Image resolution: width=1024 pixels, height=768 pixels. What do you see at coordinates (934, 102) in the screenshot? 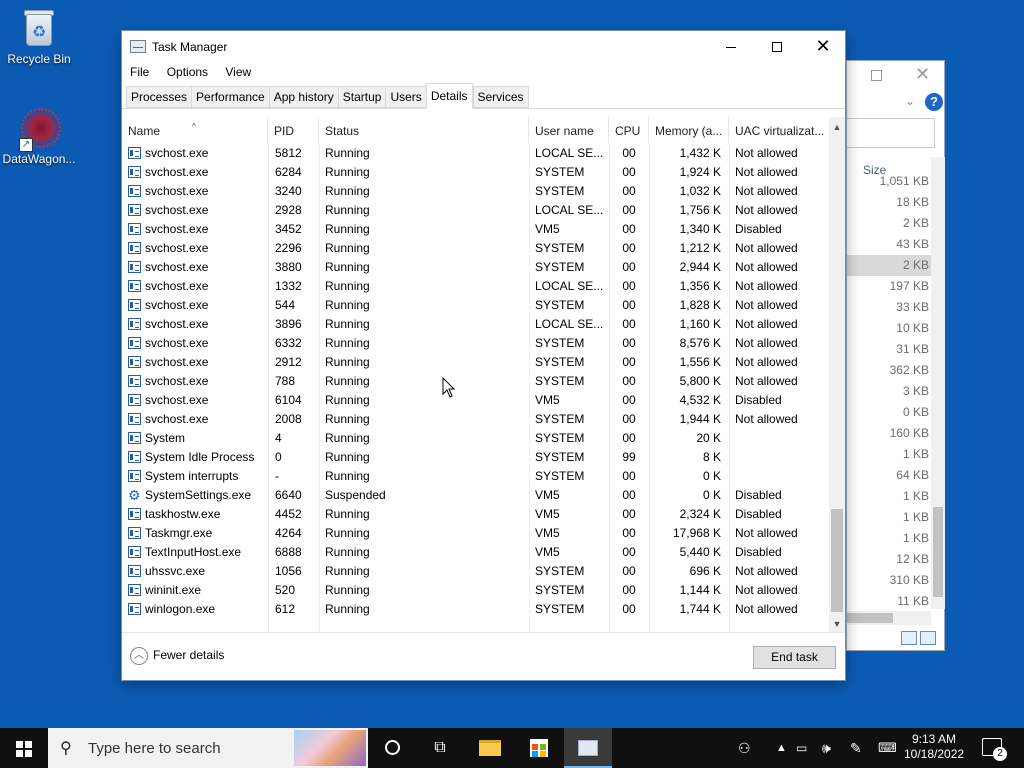
I see `help-icon: ?` at bounding box center [934, 102].